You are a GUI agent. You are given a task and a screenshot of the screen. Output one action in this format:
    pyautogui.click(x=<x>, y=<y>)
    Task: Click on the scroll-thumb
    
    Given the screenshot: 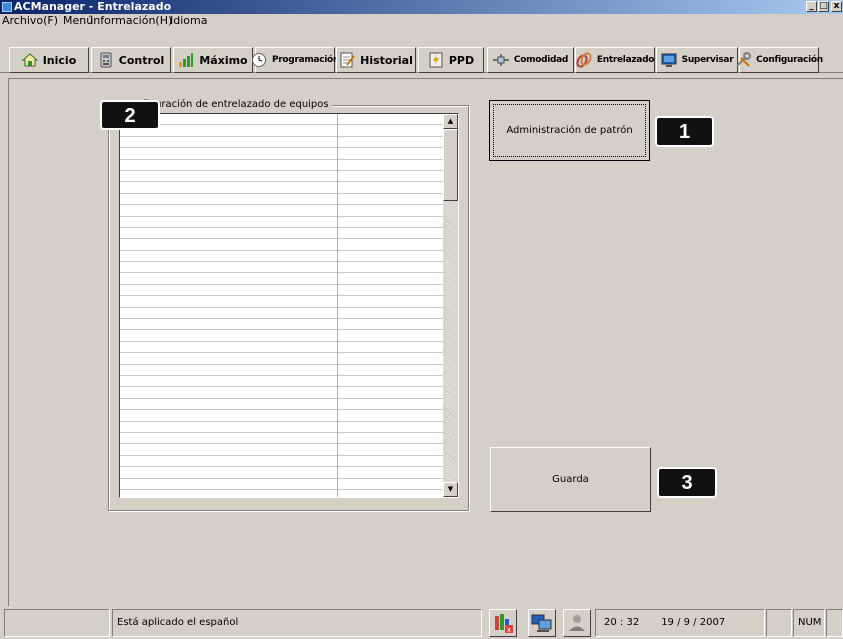 What is the action you would take?
    pyautogui.click(x=450, y=165)
    